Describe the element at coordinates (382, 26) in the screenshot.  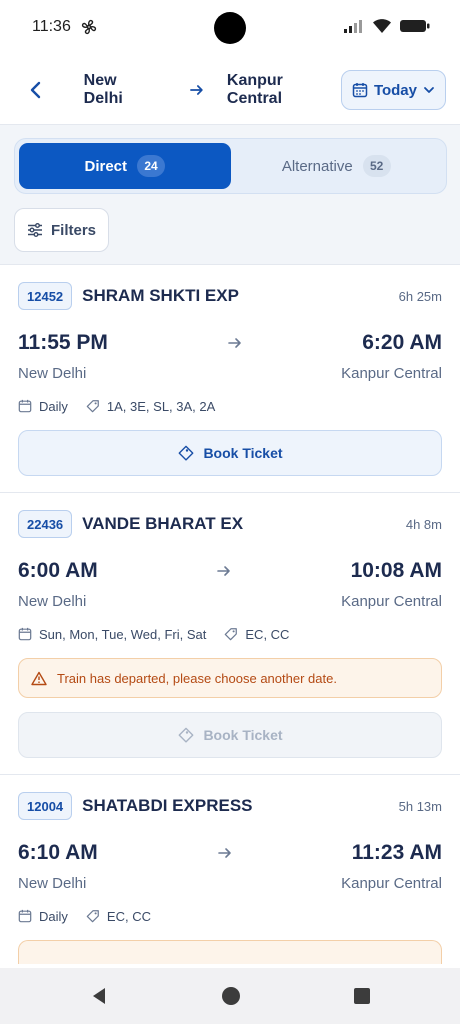
I see `wifi-icon` at that location.